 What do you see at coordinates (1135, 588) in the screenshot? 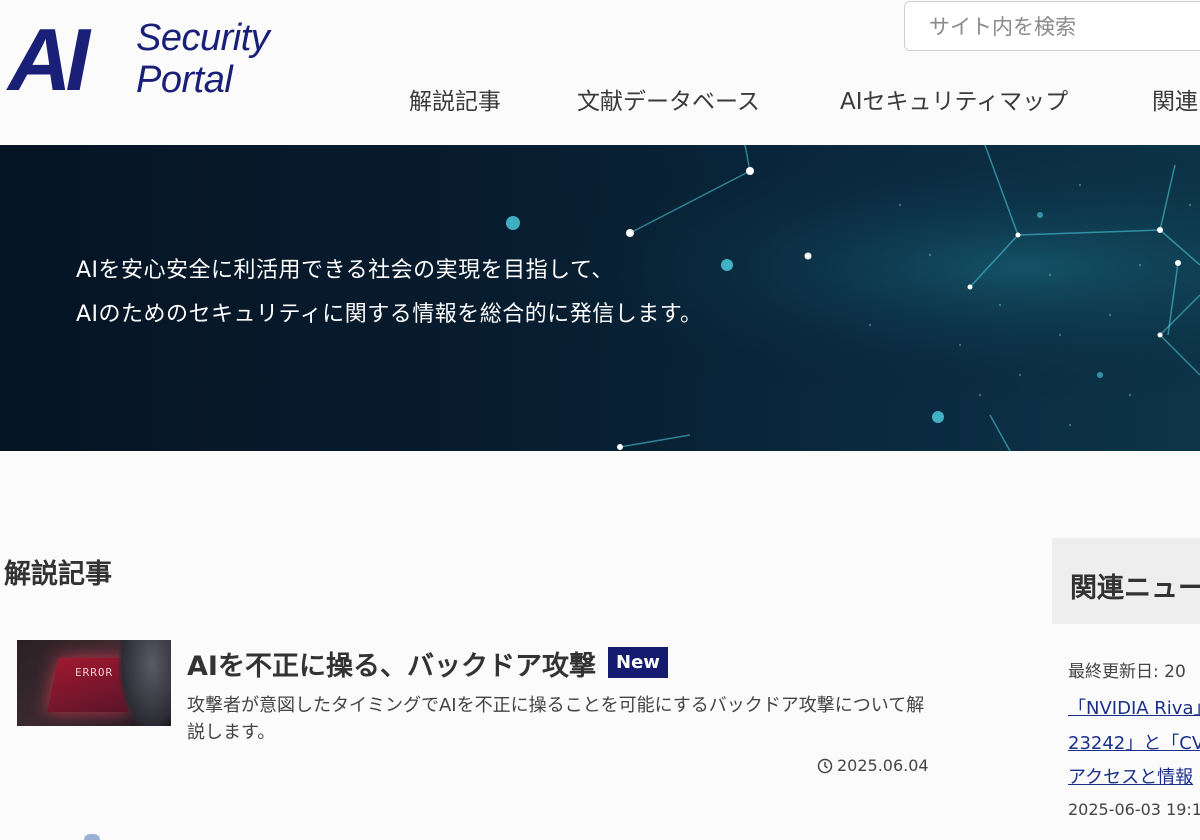
I see `sidebar-title: 関連ニュー` at bounding box center [1135, 588].